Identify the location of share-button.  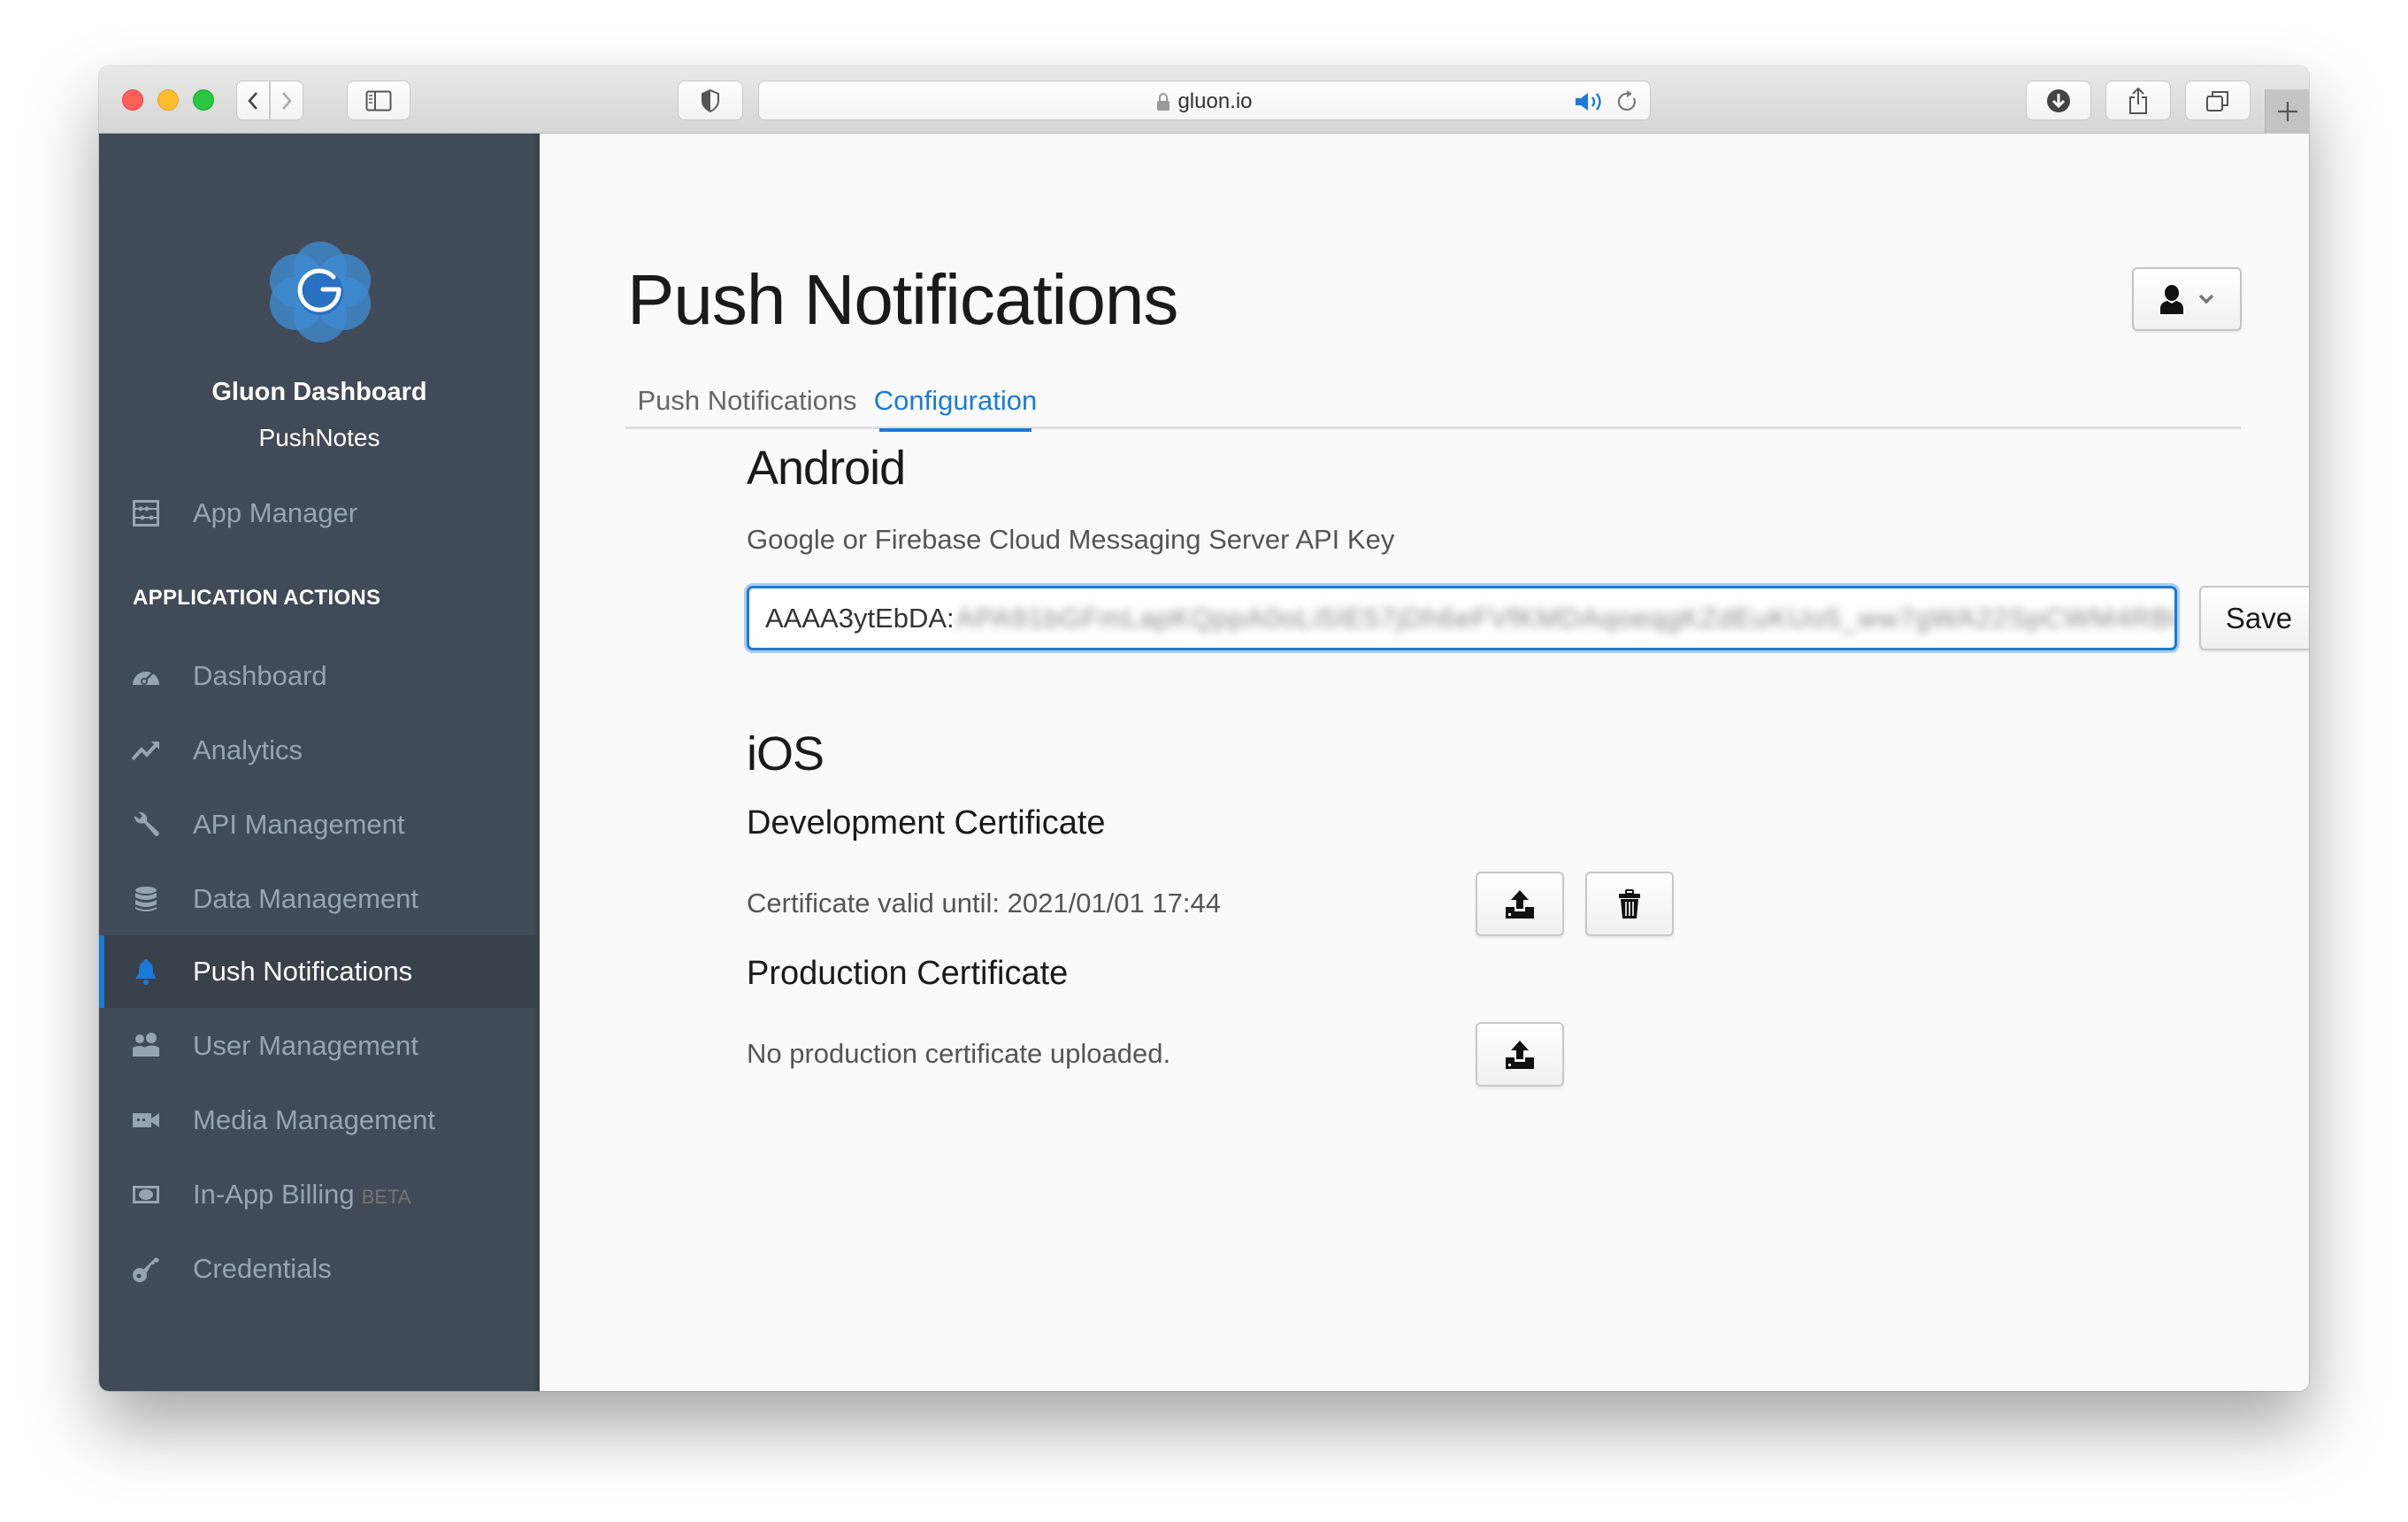
(2138, 100).